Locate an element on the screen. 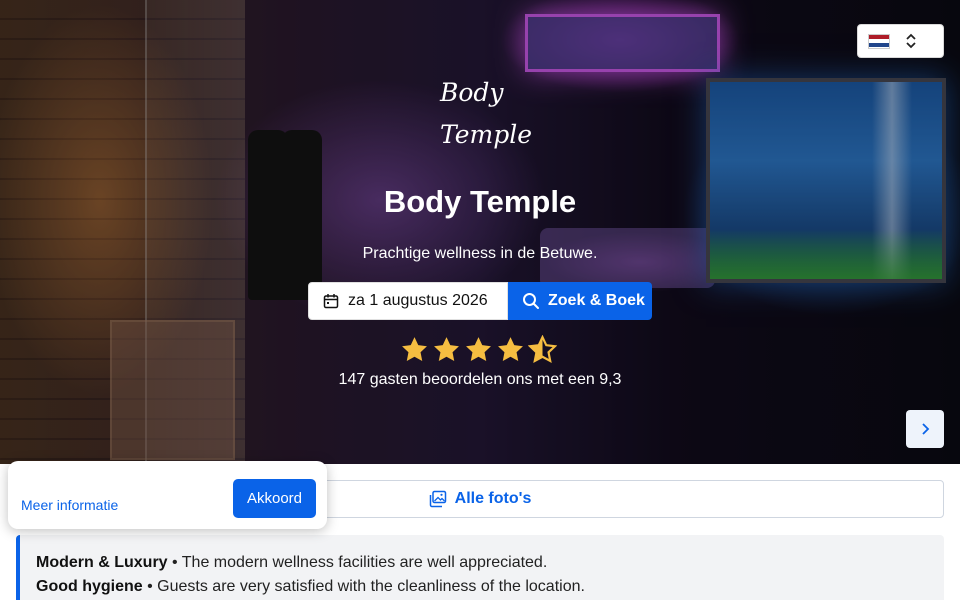 This screenshot has height=600, width=960. search-book-label: Zoek & Boek is located at coordinates (596, 300).